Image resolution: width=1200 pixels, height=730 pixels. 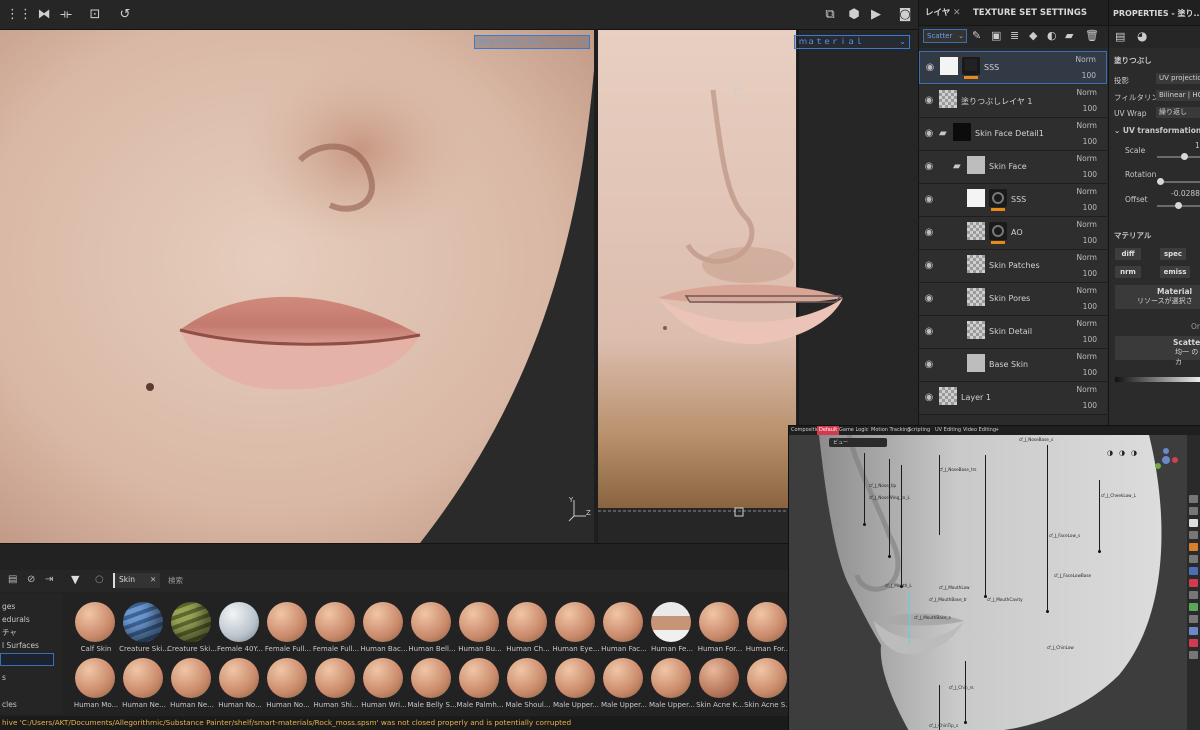 What do you see at coordinates (1157, 130) in the screenshot?
I see `uvtrans-header: ⌄ UV transformations` at bounding box center [1157, 130].